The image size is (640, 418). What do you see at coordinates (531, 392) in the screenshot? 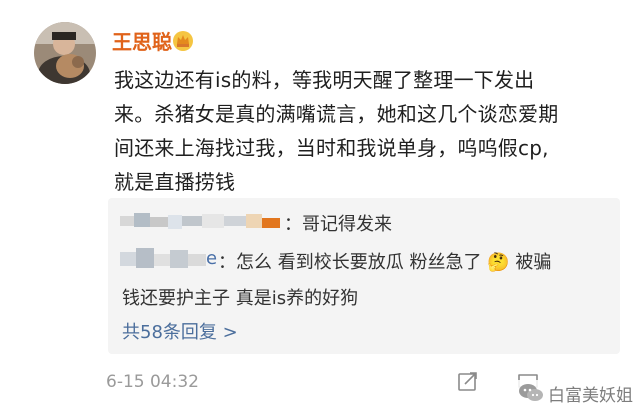
I see `wechat-logo-icon` at bounding box center [531, 392].